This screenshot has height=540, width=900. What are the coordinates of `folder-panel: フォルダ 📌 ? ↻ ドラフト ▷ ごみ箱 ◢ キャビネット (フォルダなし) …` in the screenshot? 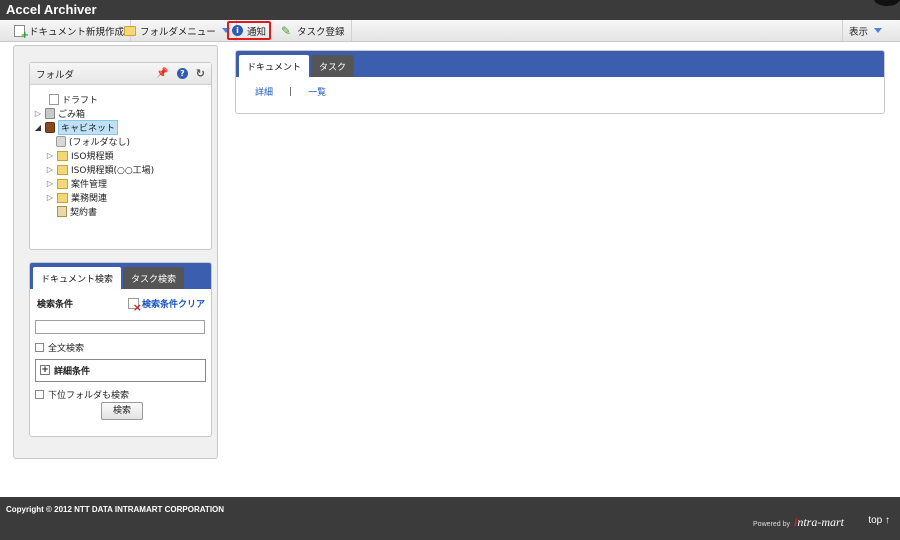 It's located at (120, 156).